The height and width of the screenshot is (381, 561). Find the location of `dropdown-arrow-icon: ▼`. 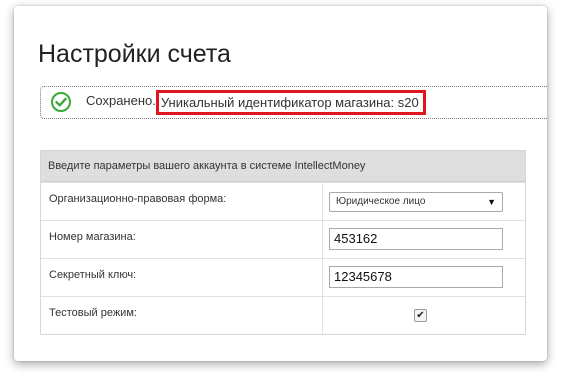

dropdown-arrow-icon: ▼ is located at coordinates (491, 202).